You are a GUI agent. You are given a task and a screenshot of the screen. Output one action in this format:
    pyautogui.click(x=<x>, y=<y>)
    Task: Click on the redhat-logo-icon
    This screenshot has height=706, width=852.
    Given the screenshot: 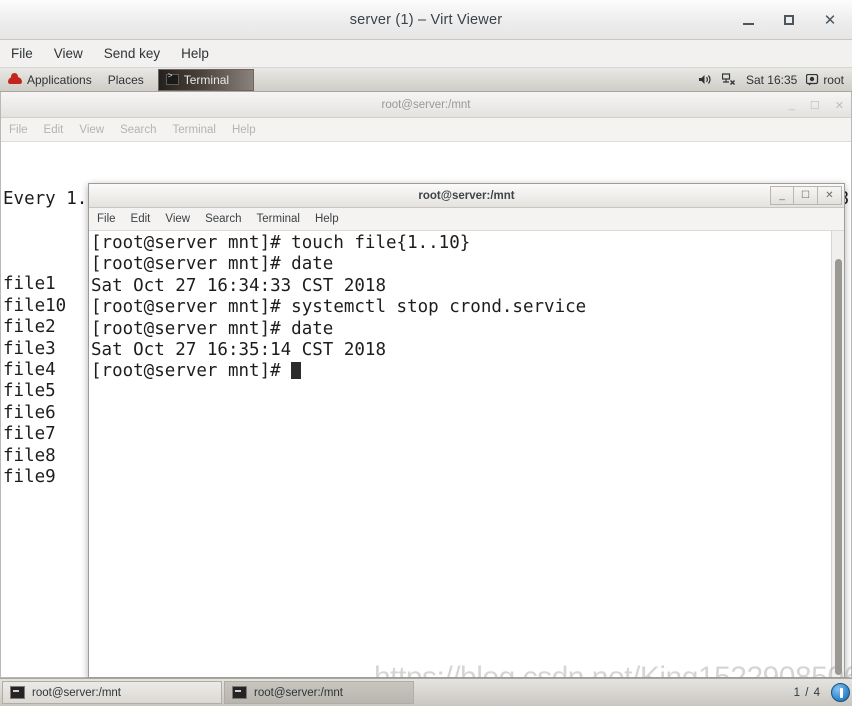 What is the action you would take?
    pyautogui.click(x=15, y=79)
    